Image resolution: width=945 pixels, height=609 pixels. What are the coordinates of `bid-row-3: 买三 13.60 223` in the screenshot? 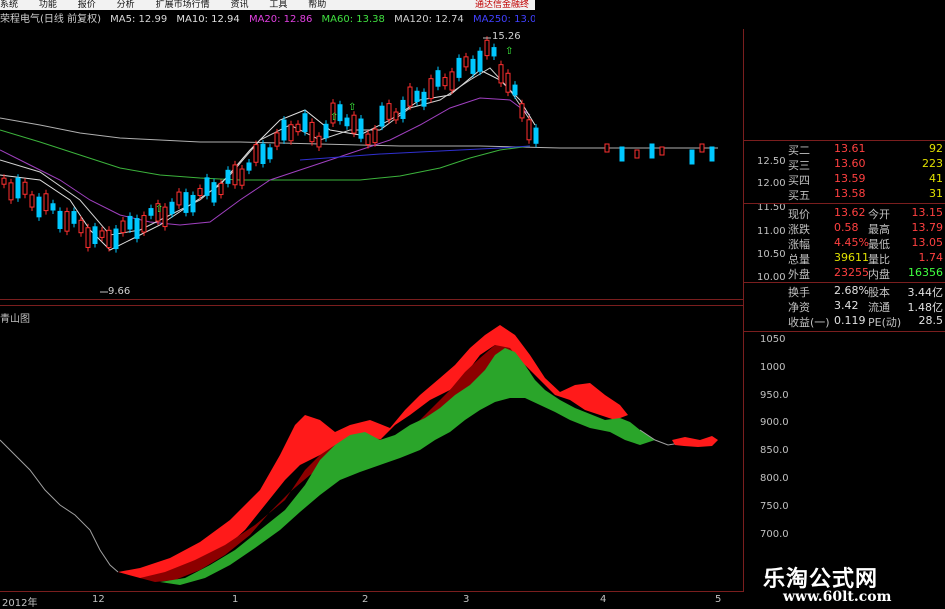 It's located at (864, 164).